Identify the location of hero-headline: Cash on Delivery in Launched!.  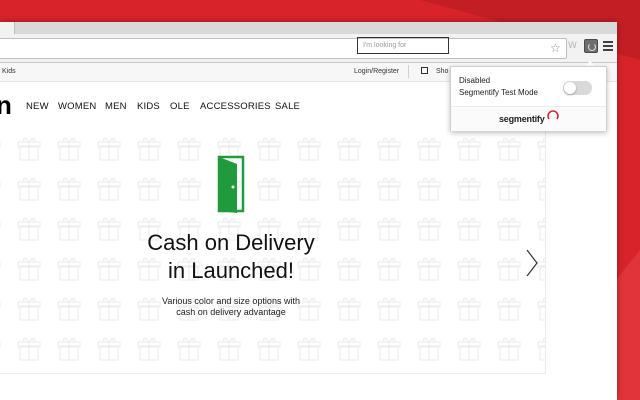
(231, 257).